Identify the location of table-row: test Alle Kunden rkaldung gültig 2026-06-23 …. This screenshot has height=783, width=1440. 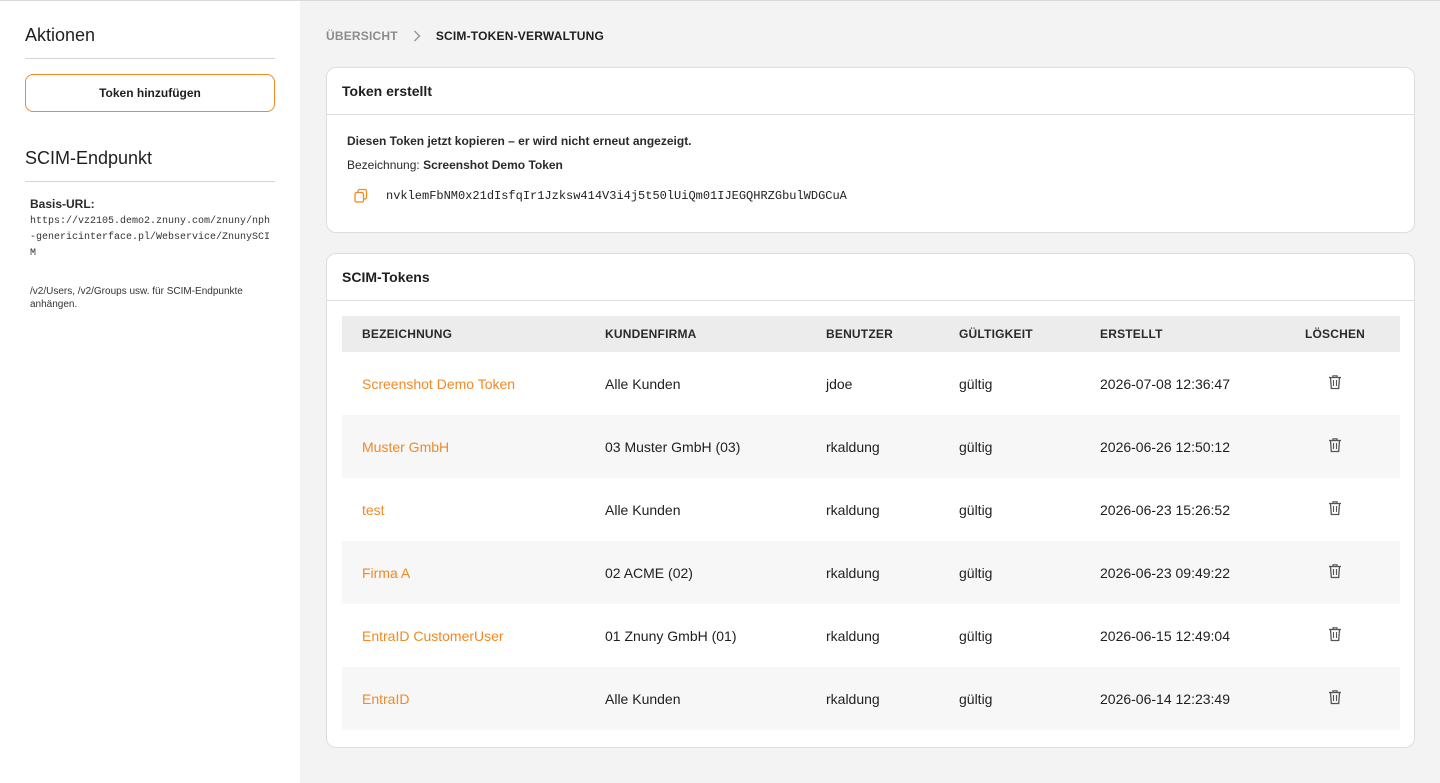
(871, 509).